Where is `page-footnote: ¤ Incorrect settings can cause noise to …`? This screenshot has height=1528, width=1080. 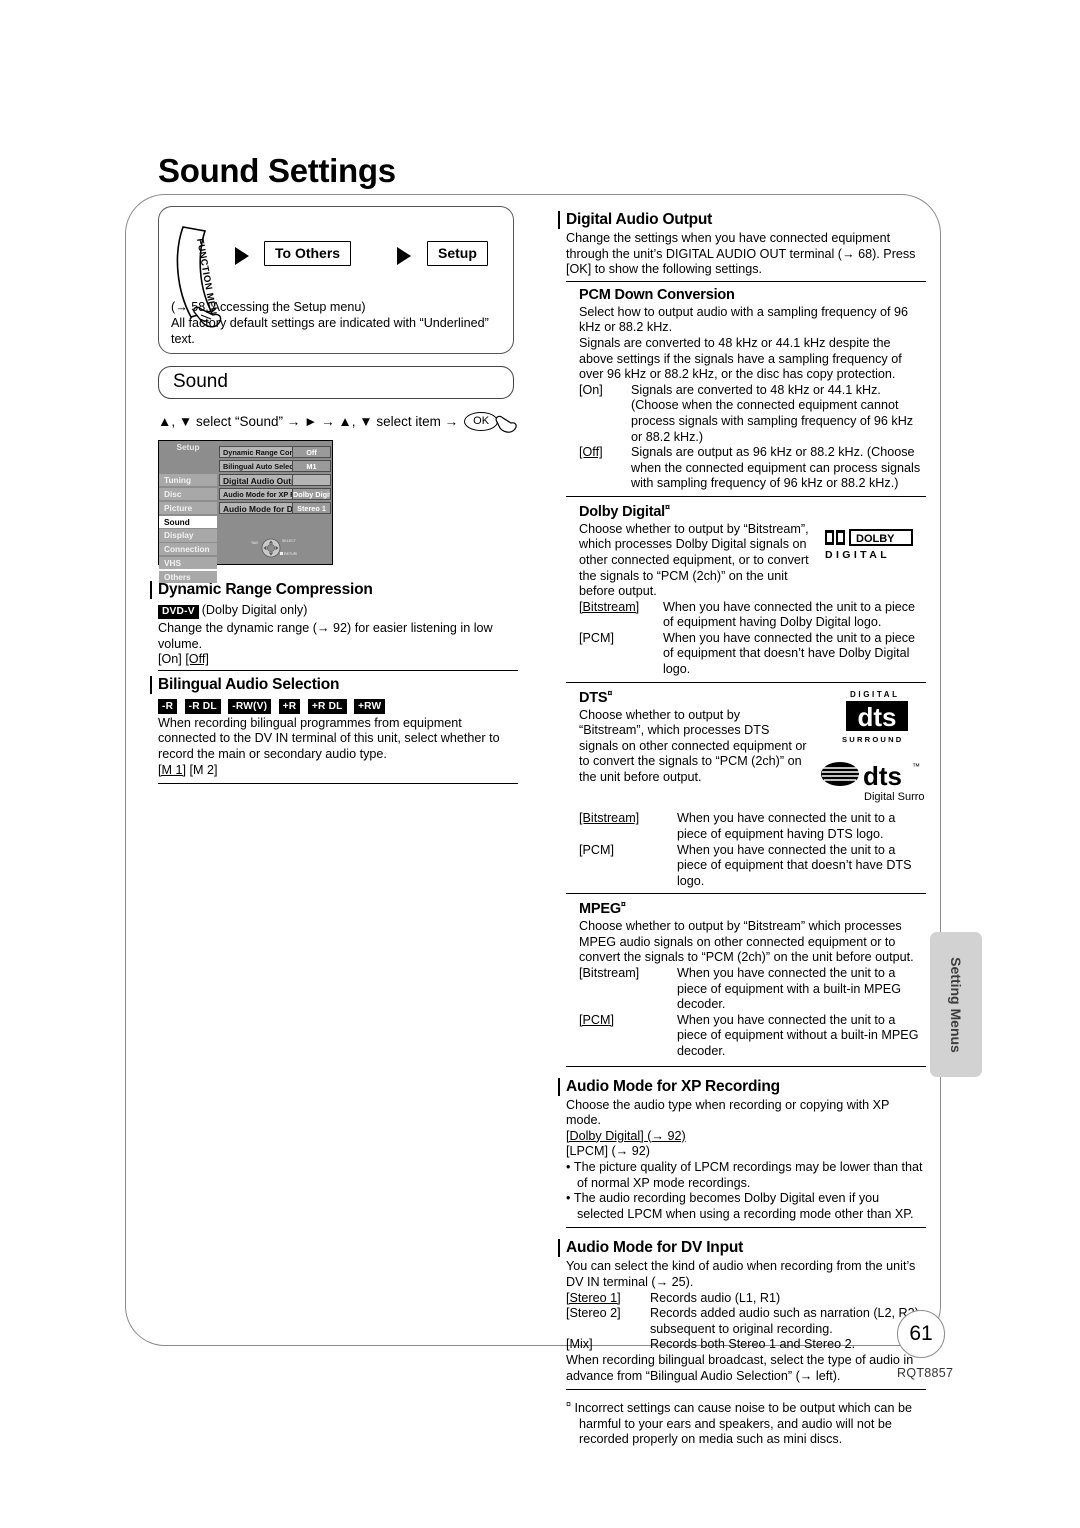
page-footnote: ¤ Incorrect settings can cause noise to … is located at coordinates (746, 1422).